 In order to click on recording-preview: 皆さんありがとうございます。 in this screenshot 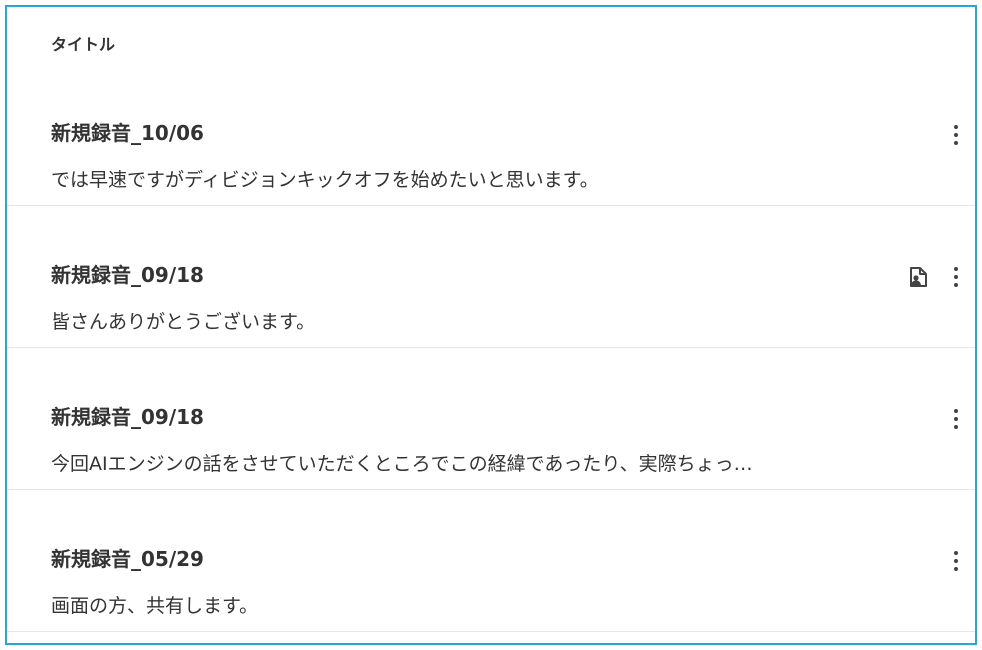, I will do `click(183, 322)`.